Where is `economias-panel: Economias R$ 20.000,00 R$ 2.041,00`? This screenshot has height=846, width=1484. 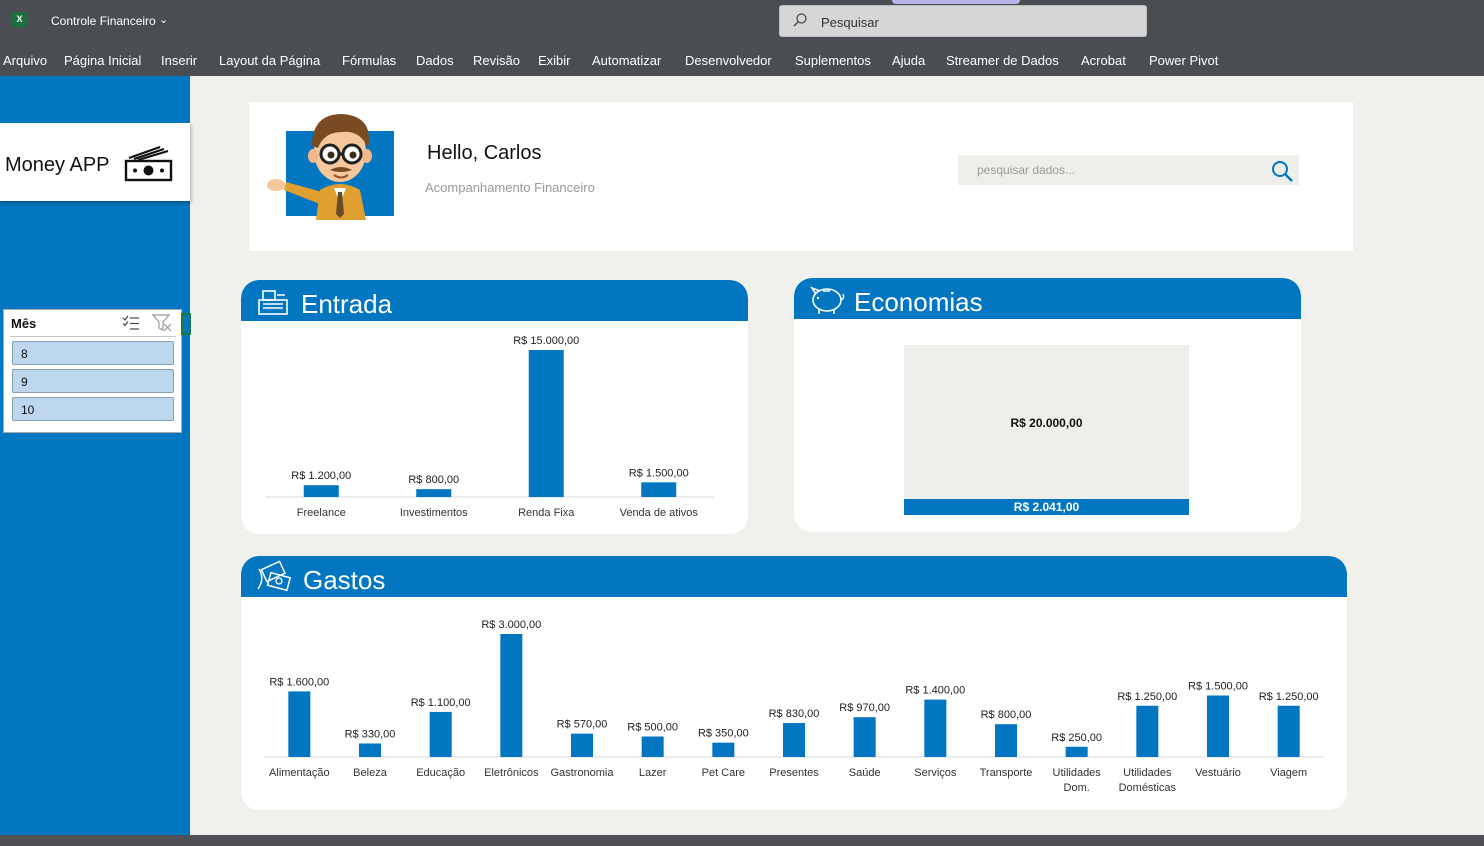
economias-panel: Economias R$ 20.000,00 R$ 2.041,00 is located at coordinates (1047, 405).